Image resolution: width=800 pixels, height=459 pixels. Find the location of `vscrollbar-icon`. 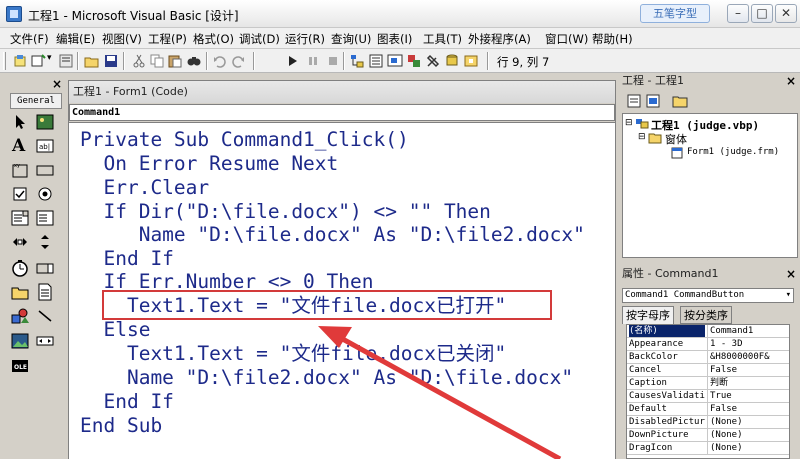

vscrollbar-icon is located at coordinates (45, 242).